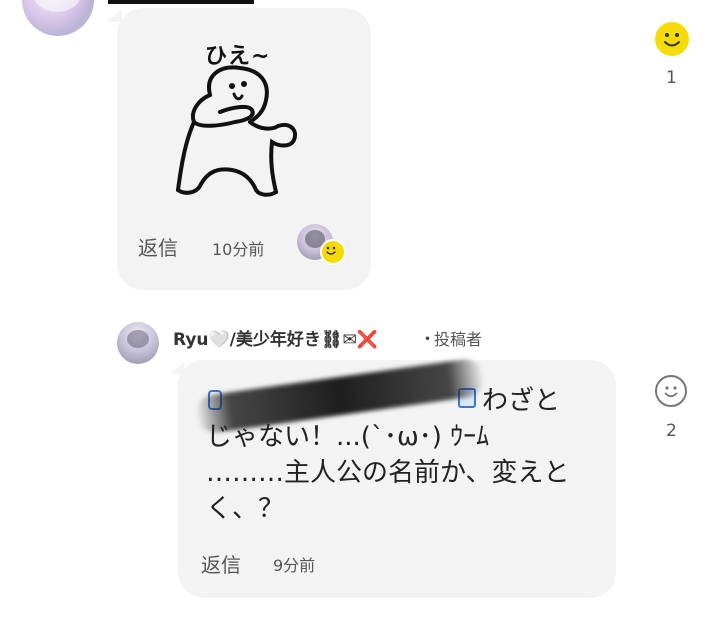 The image size is (720, 621). What do you see at coordinates (672, 39) in the screenshot?
I see `smiley-reaction-icon` at bounding box center [672, 39].